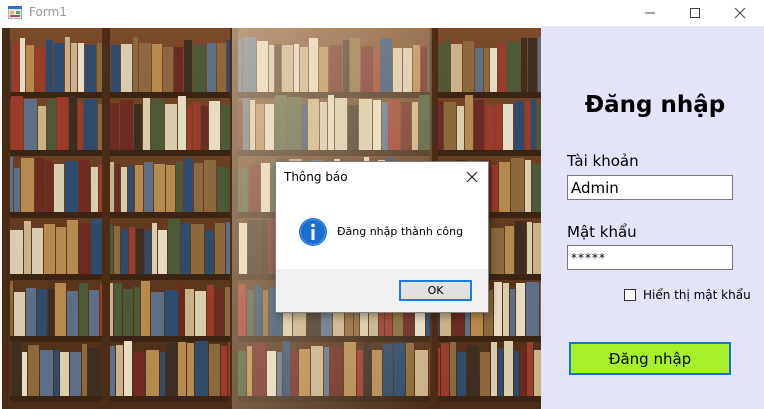 The image size is (764, 409). Describe the element at coordinates (650, 358) in the screenshot. I see `login-button: Đăng nhập` at that location.